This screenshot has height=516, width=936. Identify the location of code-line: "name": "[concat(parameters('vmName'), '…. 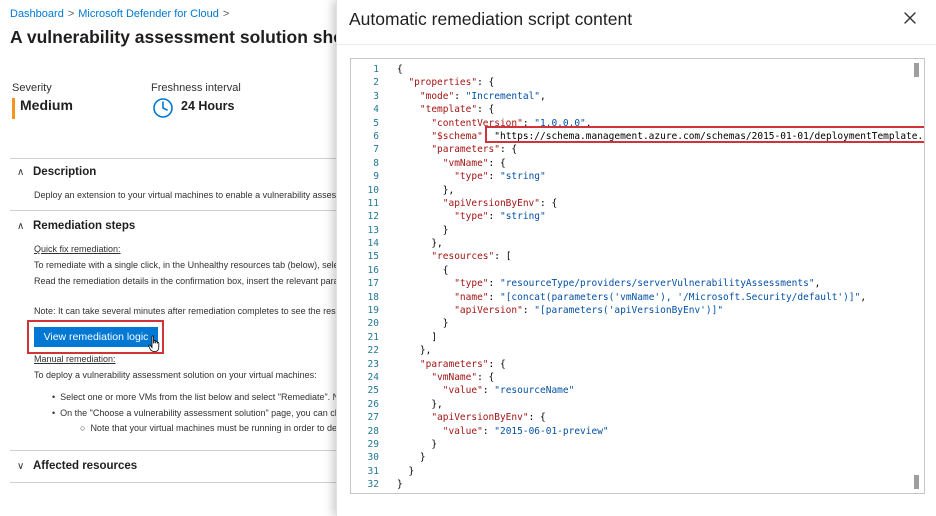
(660, 297).